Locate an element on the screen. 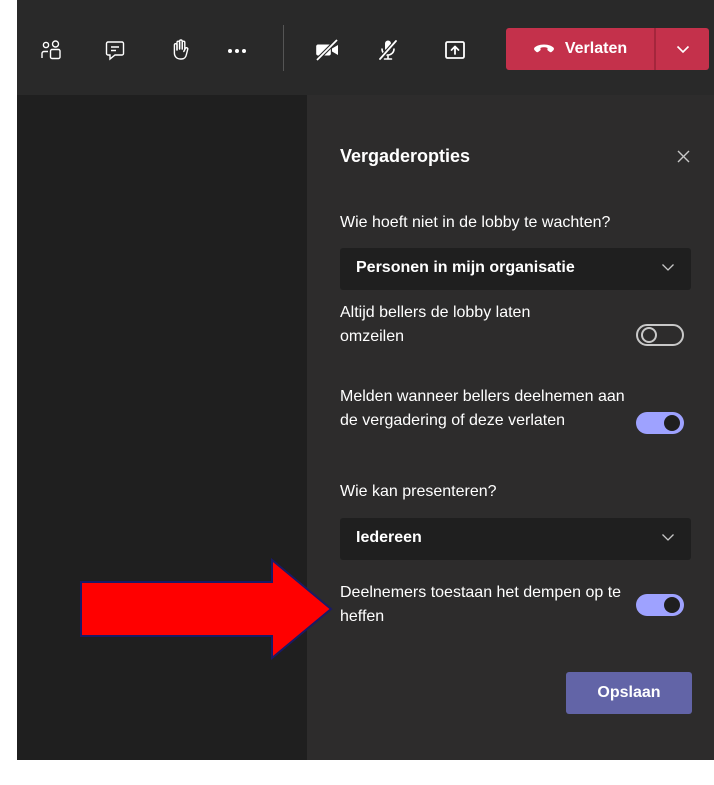 The height and width of the screenshot is (785, 714). leave-button-label: Verlaten is located at coordinates (596, 48).